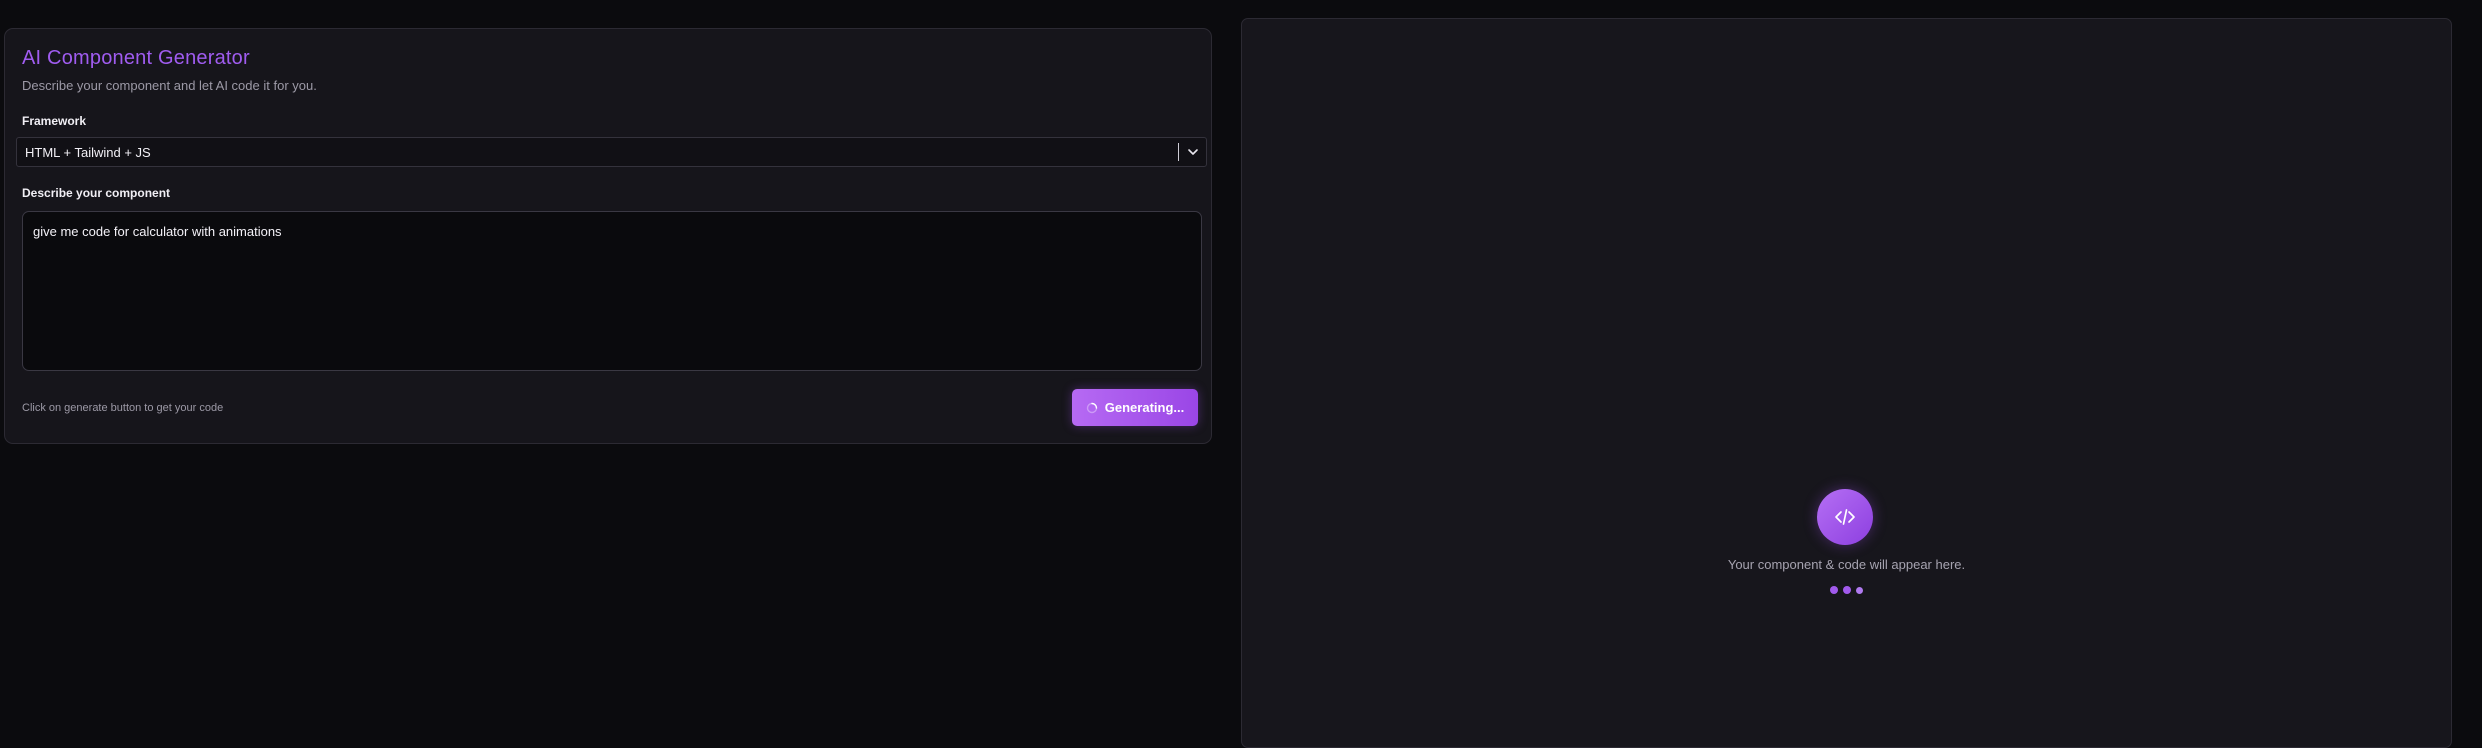 Image resolution: width=2482 pixels, height=748 pixels. Describe the element at coordinates (96, 193) in the screenshot. I see `describe-label: Describe your component` at that location.